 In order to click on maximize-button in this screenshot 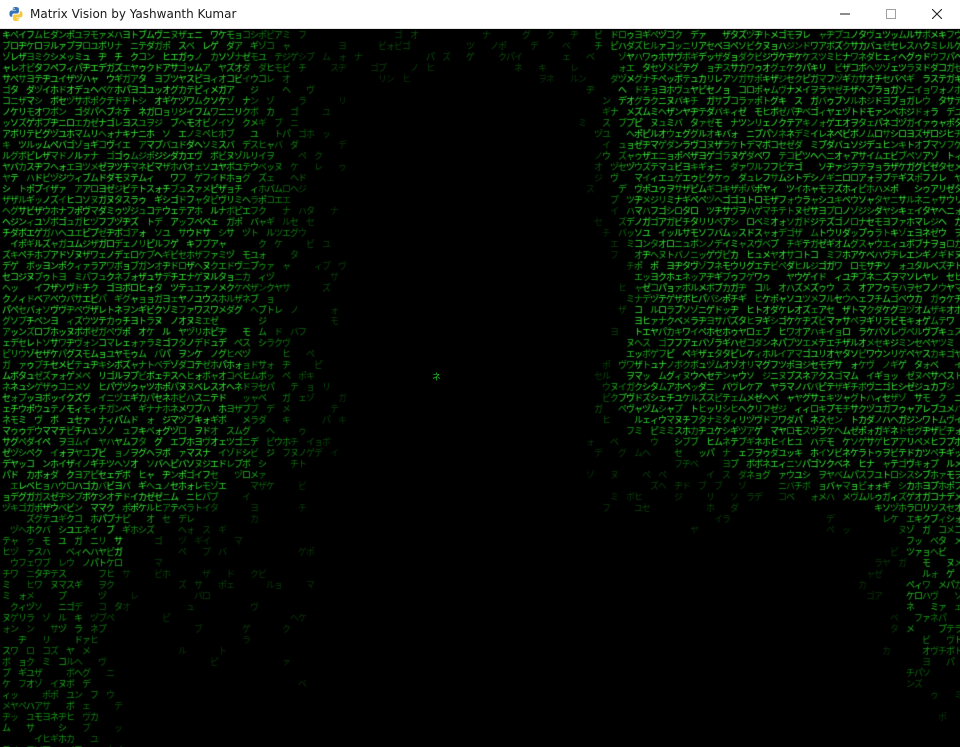, I will do `click(891, 14)`.